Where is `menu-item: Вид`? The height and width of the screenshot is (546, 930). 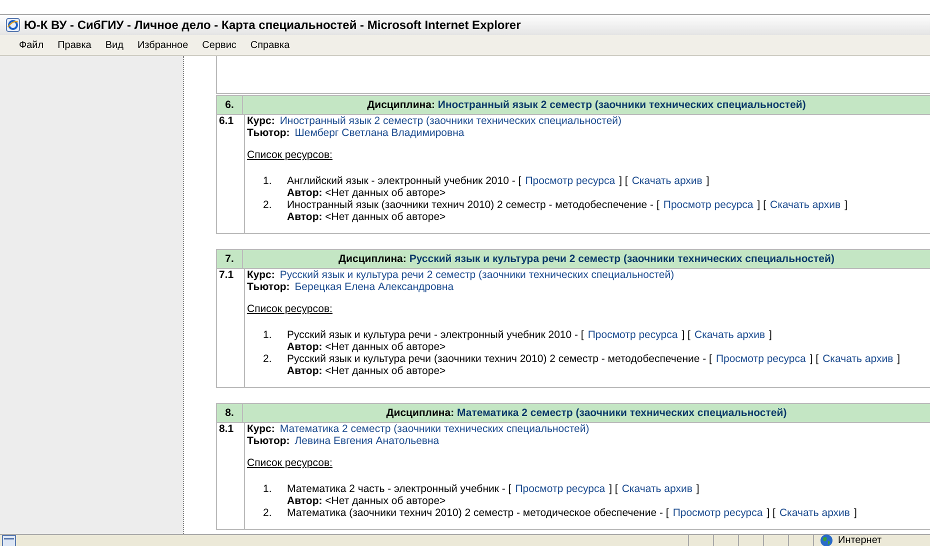
menu-item: Вид is located at coordinates (114, 45).